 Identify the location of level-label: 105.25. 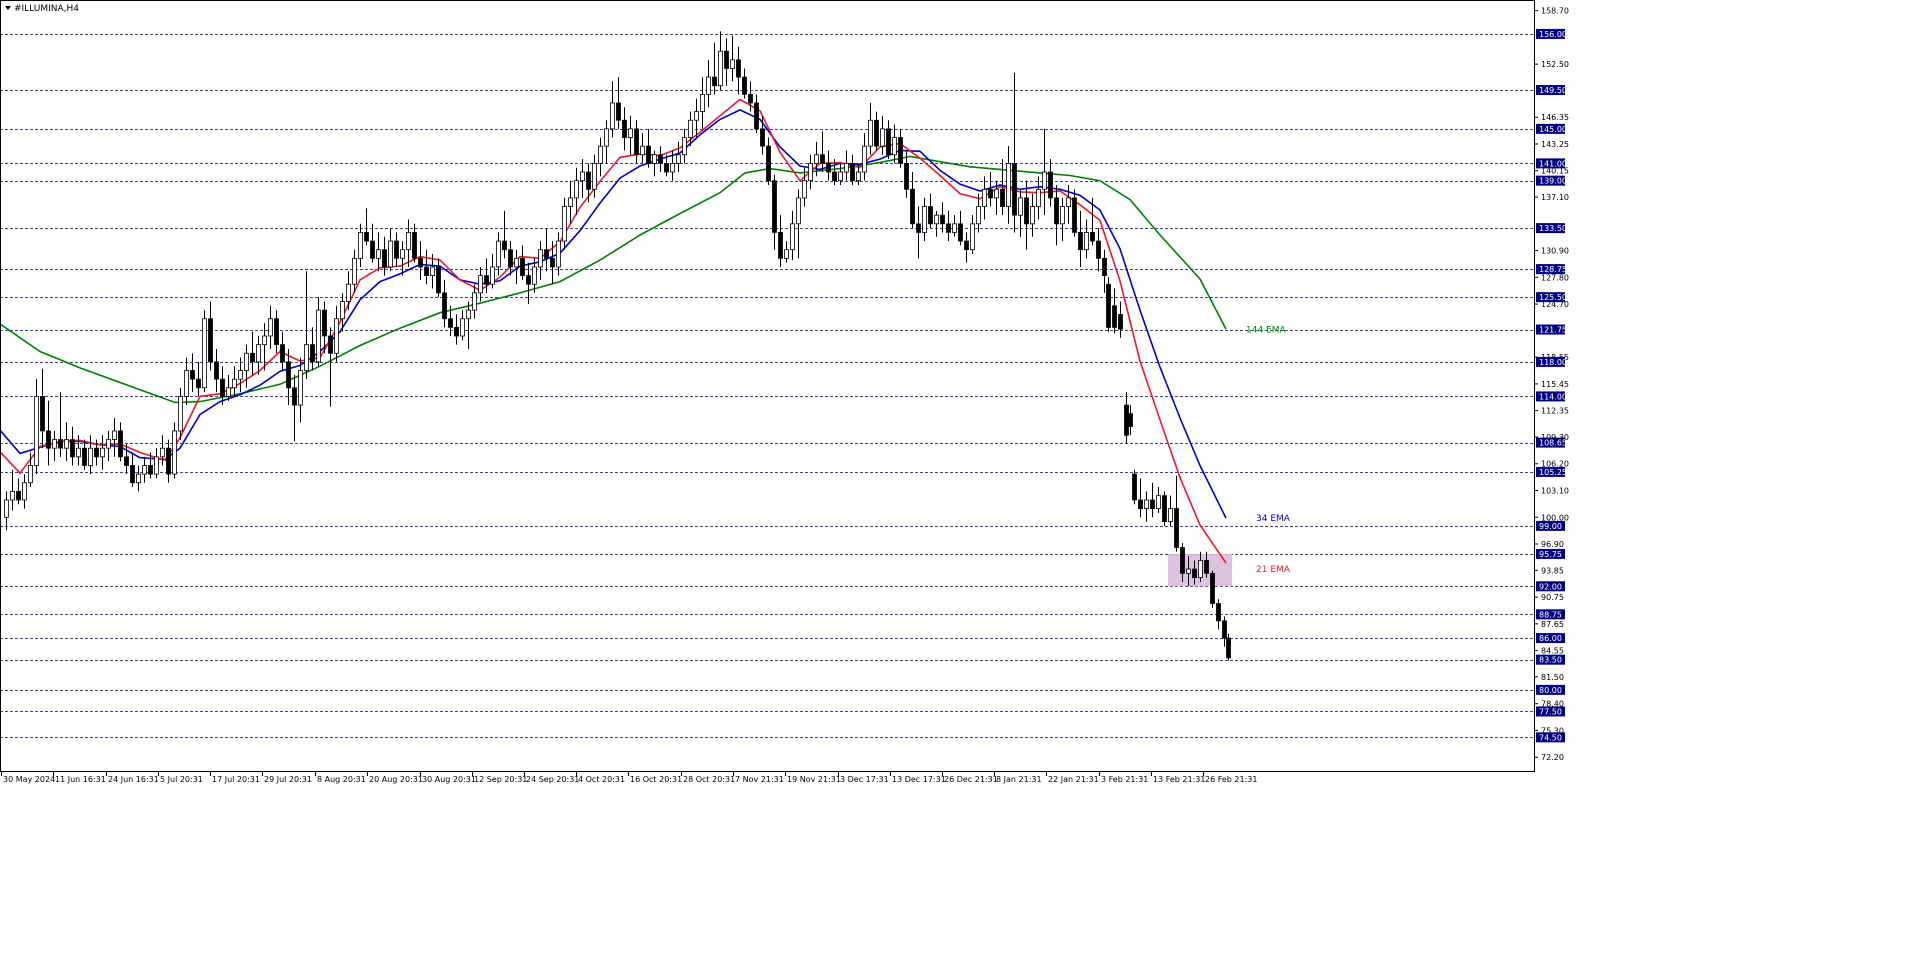
(1553, 472).